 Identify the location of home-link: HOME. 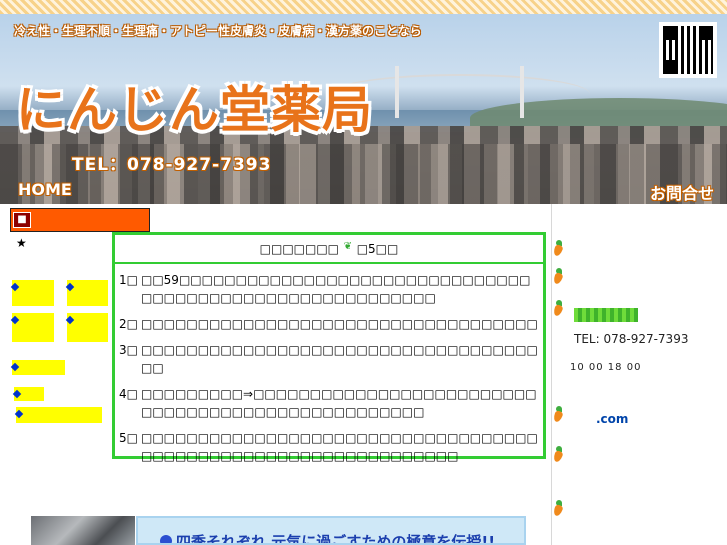
(45, 189).